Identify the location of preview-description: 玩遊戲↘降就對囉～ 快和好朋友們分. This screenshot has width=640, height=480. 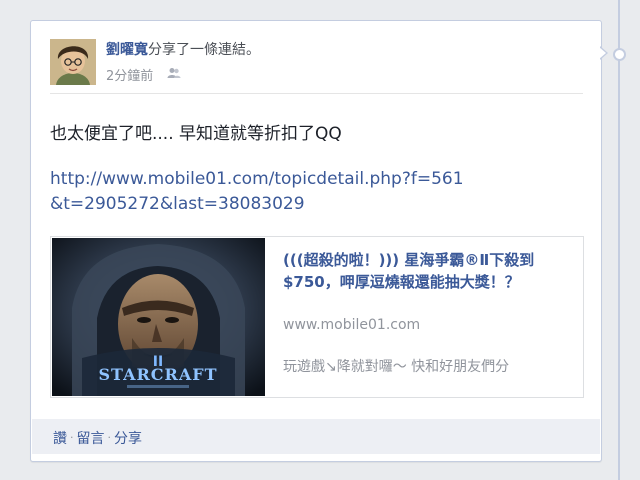
(396, 367).